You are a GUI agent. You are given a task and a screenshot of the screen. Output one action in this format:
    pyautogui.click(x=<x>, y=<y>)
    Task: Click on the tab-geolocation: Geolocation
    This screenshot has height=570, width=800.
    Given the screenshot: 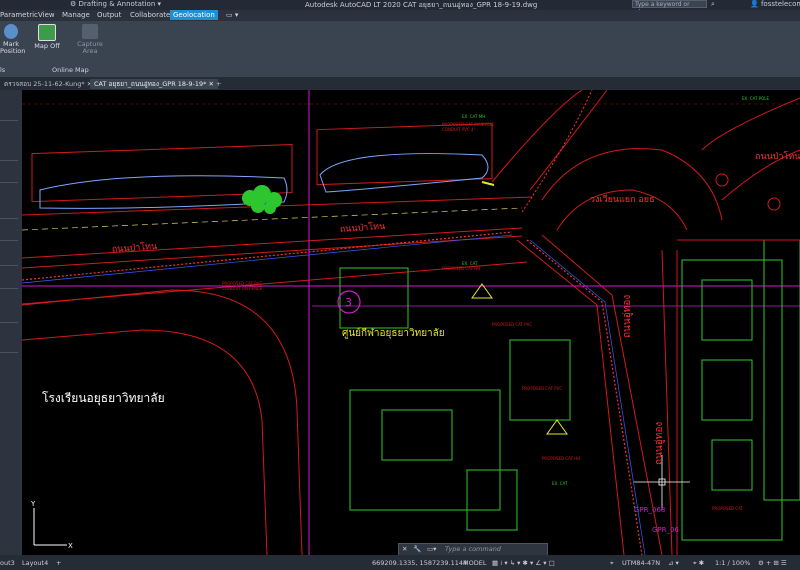 What is the action you would take?
    pyautogui.click(x=194, y=15)
    